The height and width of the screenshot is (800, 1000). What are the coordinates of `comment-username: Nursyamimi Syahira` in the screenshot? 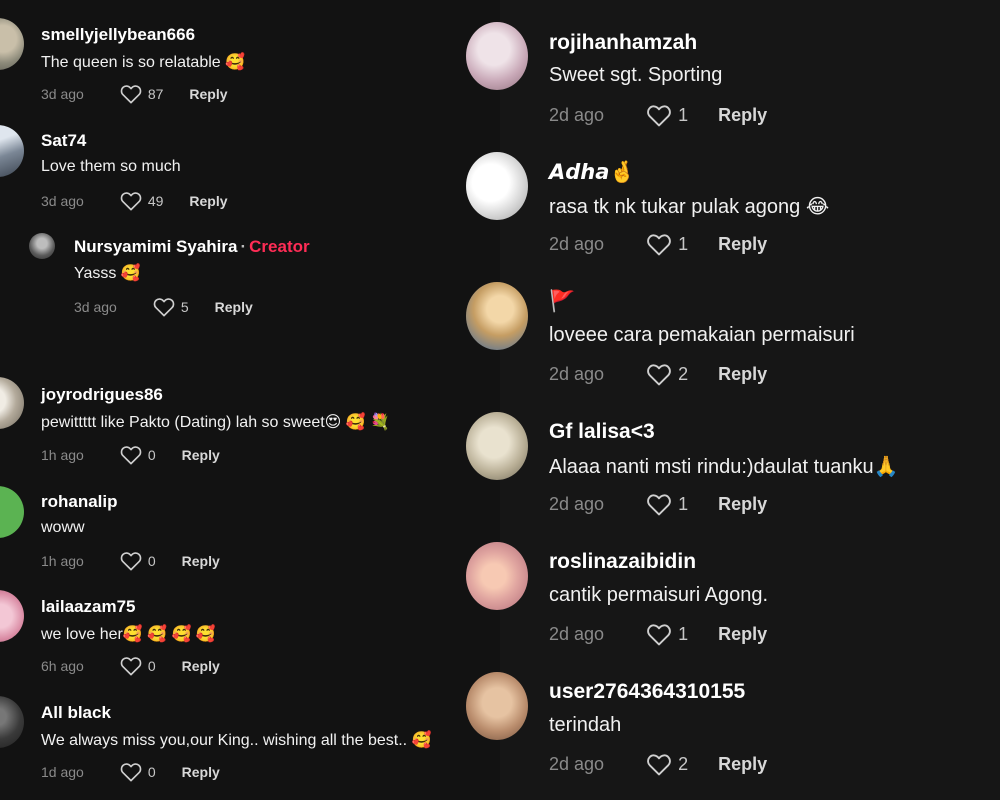 It's located at (155, 246).